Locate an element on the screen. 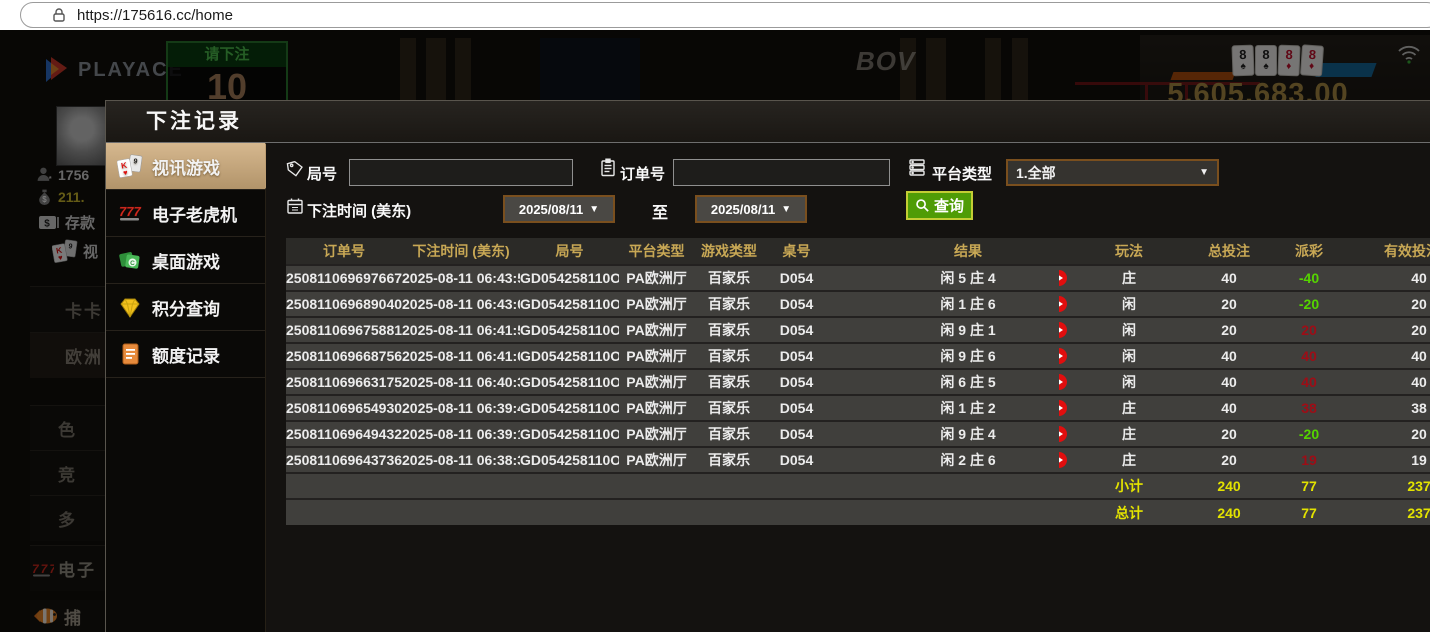  cell-valid-bet: 19 is located at coordinates (1384, 459).